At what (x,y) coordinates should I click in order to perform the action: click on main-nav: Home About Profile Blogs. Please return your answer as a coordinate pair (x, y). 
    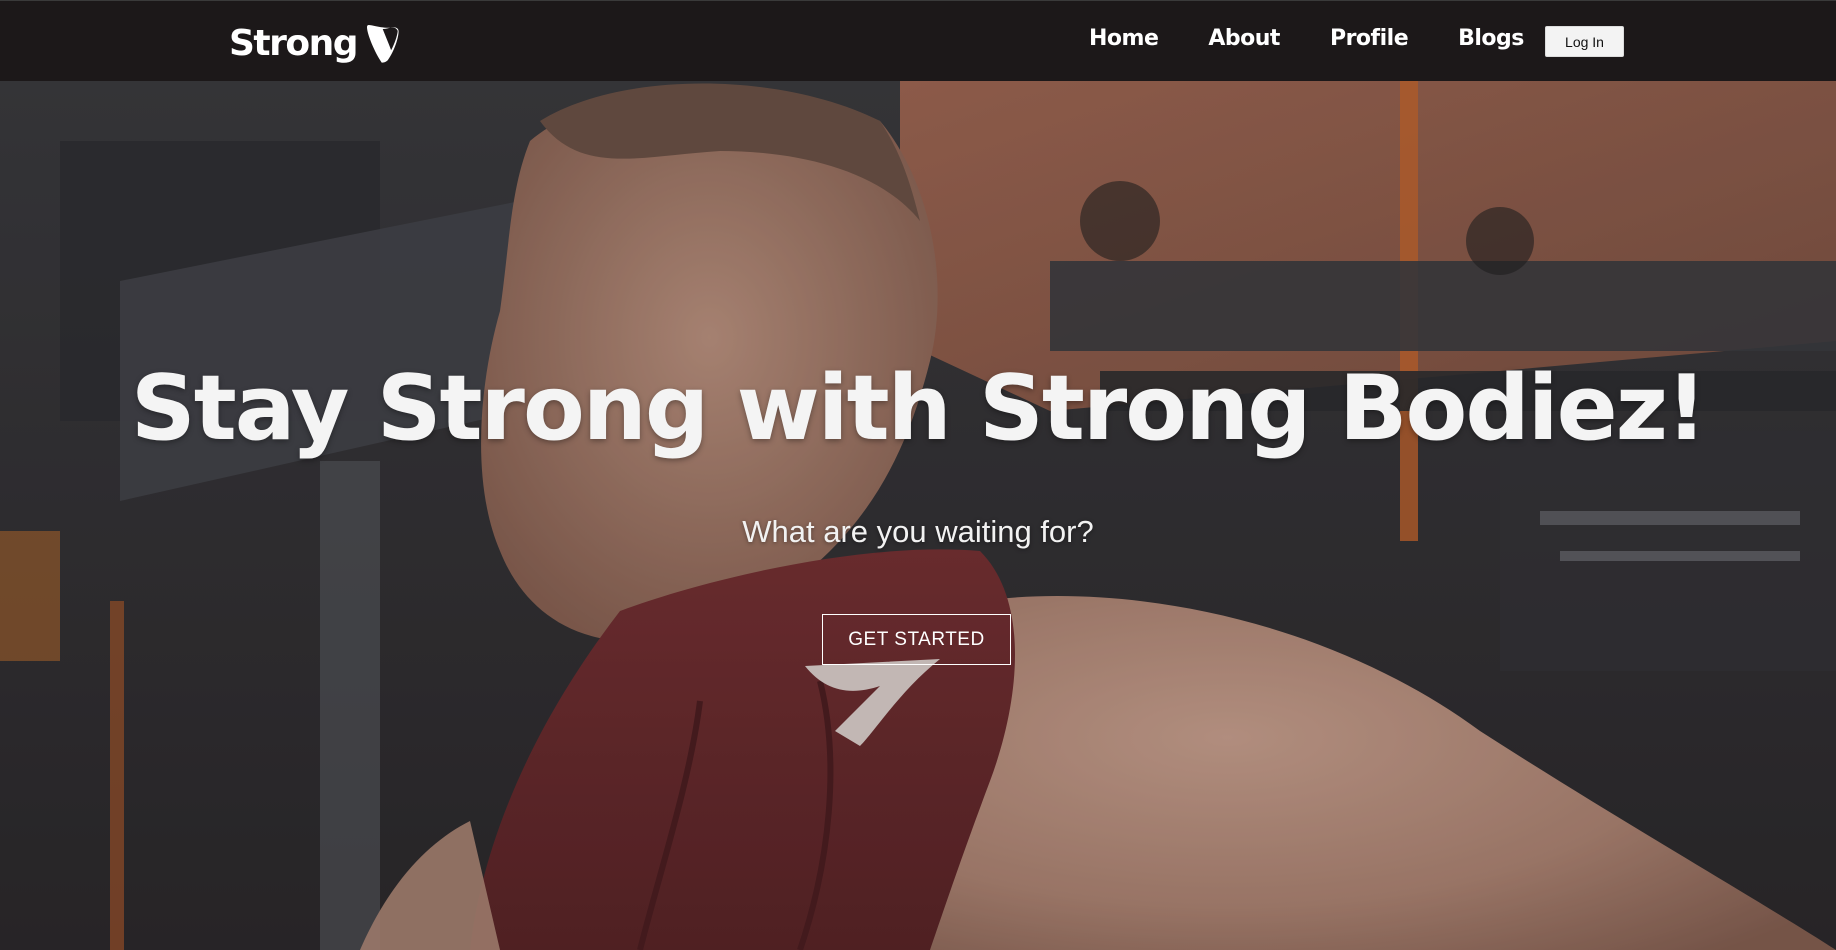
    Looking at the image, I should click on (1331, 38).